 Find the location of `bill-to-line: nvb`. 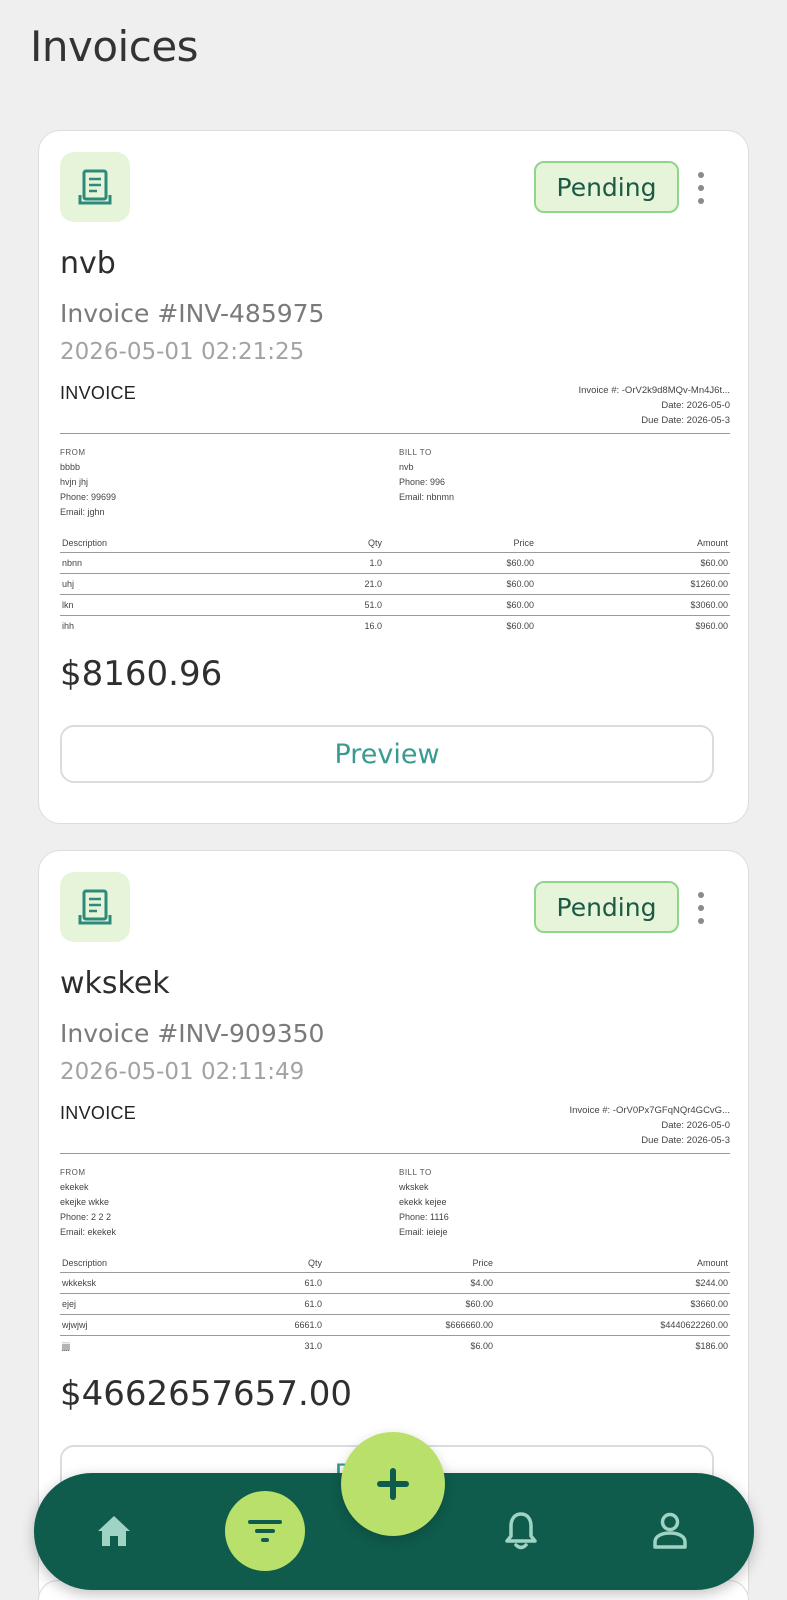

bill-to-line: nvb is located at coordinates (406, 467).